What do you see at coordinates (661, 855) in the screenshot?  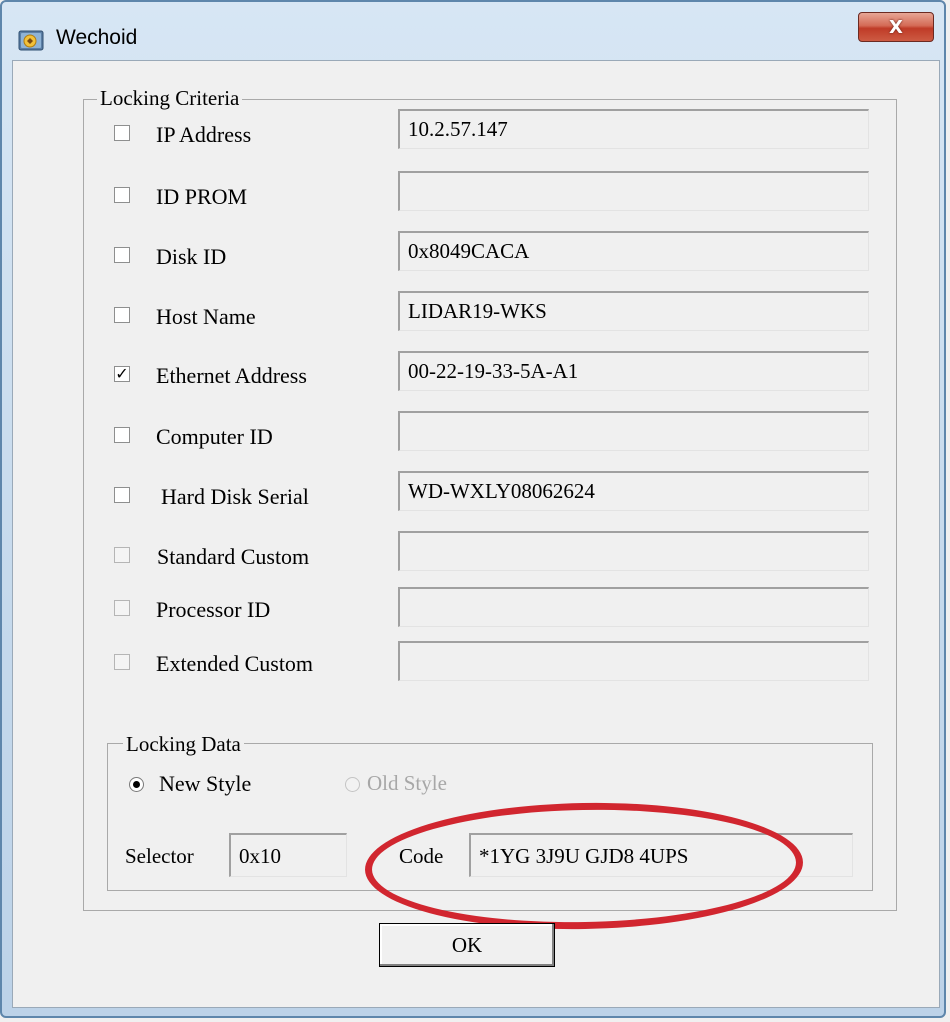 I see `code-field: *1YG 3J9U GJD8 4UPS` at bounding box center [661, 855].